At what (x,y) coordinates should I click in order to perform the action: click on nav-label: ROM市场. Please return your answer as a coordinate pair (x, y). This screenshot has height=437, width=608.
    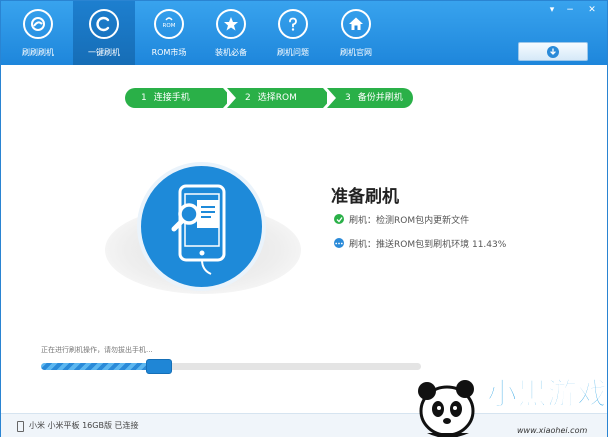
    Looking at the image, I should click on (169, 52).